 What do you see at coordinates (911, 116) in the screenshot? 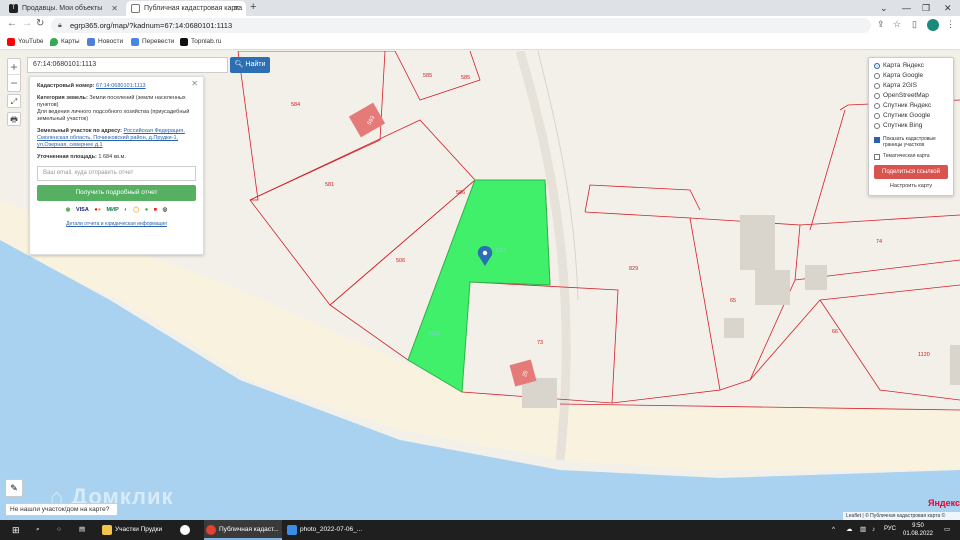
I see `layer-option-sat-google: Спутник Google` at bounding box center [911, 116].